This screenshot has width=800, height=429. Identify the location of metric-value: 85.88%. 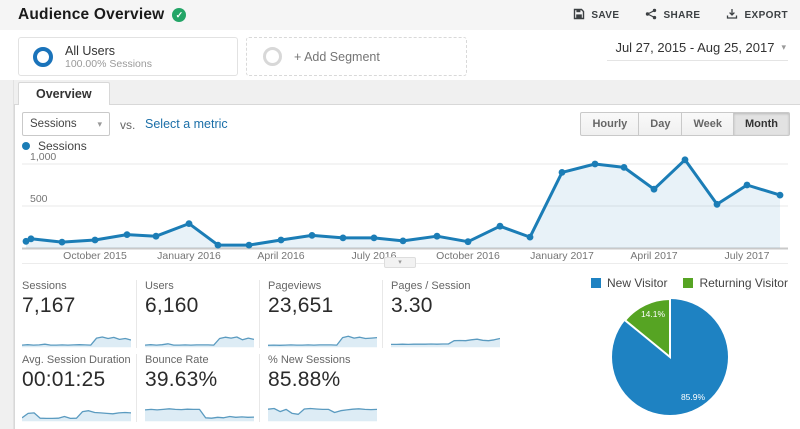
(304, 379).